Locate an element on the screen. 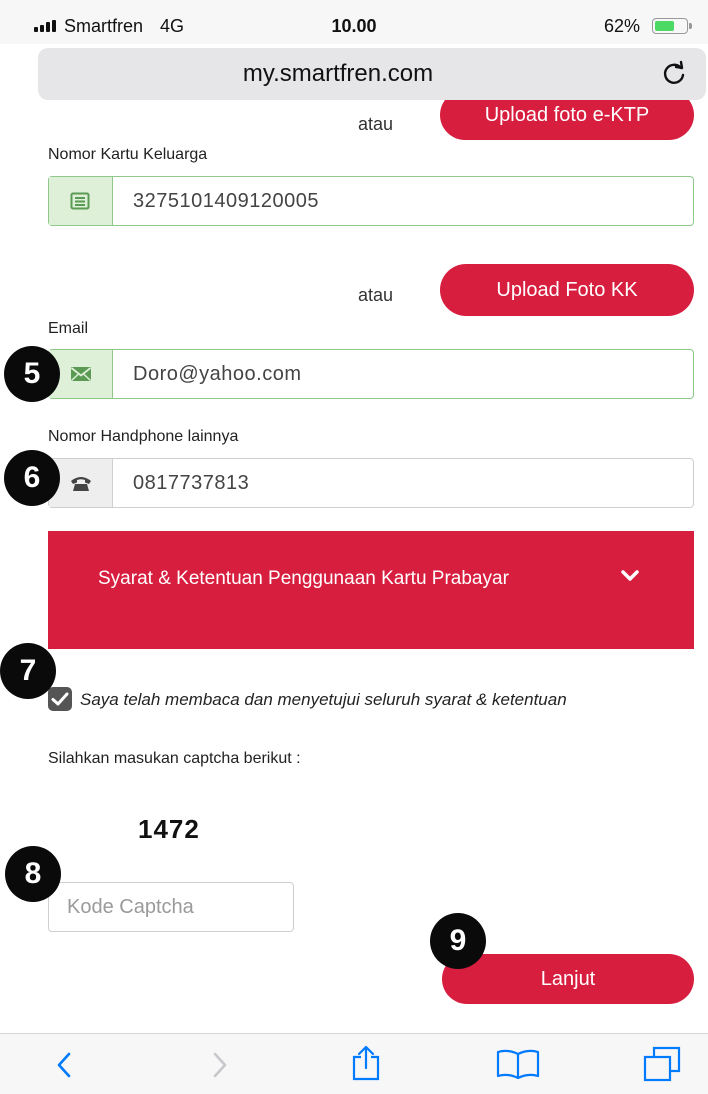 The image size is (708, 1094). clock: 10.00 is located at coordinates (354, 26).